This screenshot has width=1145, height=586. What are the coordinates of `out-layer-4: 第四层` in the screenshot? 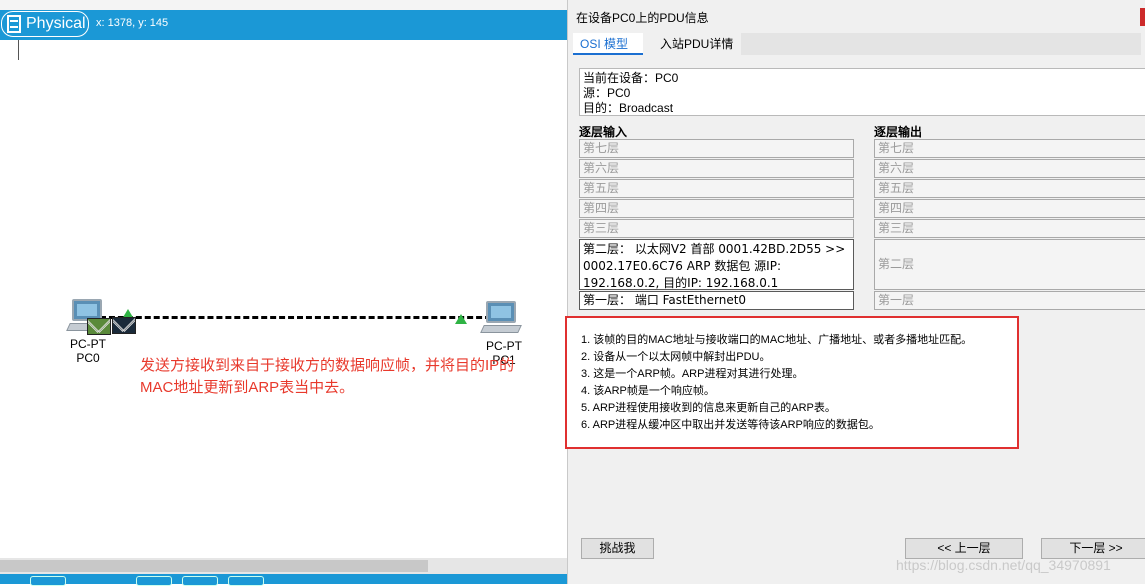 It's located at (1009, 208).